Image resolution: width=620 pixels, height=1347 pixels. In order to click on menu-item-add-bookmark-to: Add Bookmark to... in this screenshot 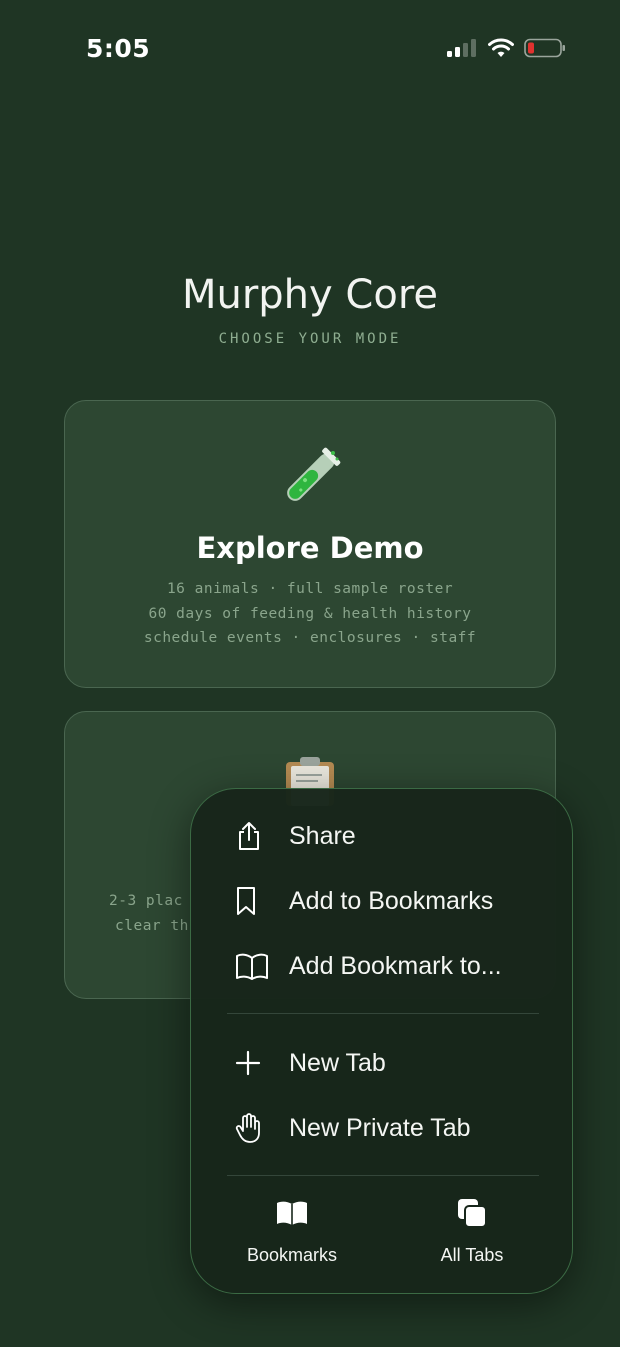, I will do `click(381, 966)`.